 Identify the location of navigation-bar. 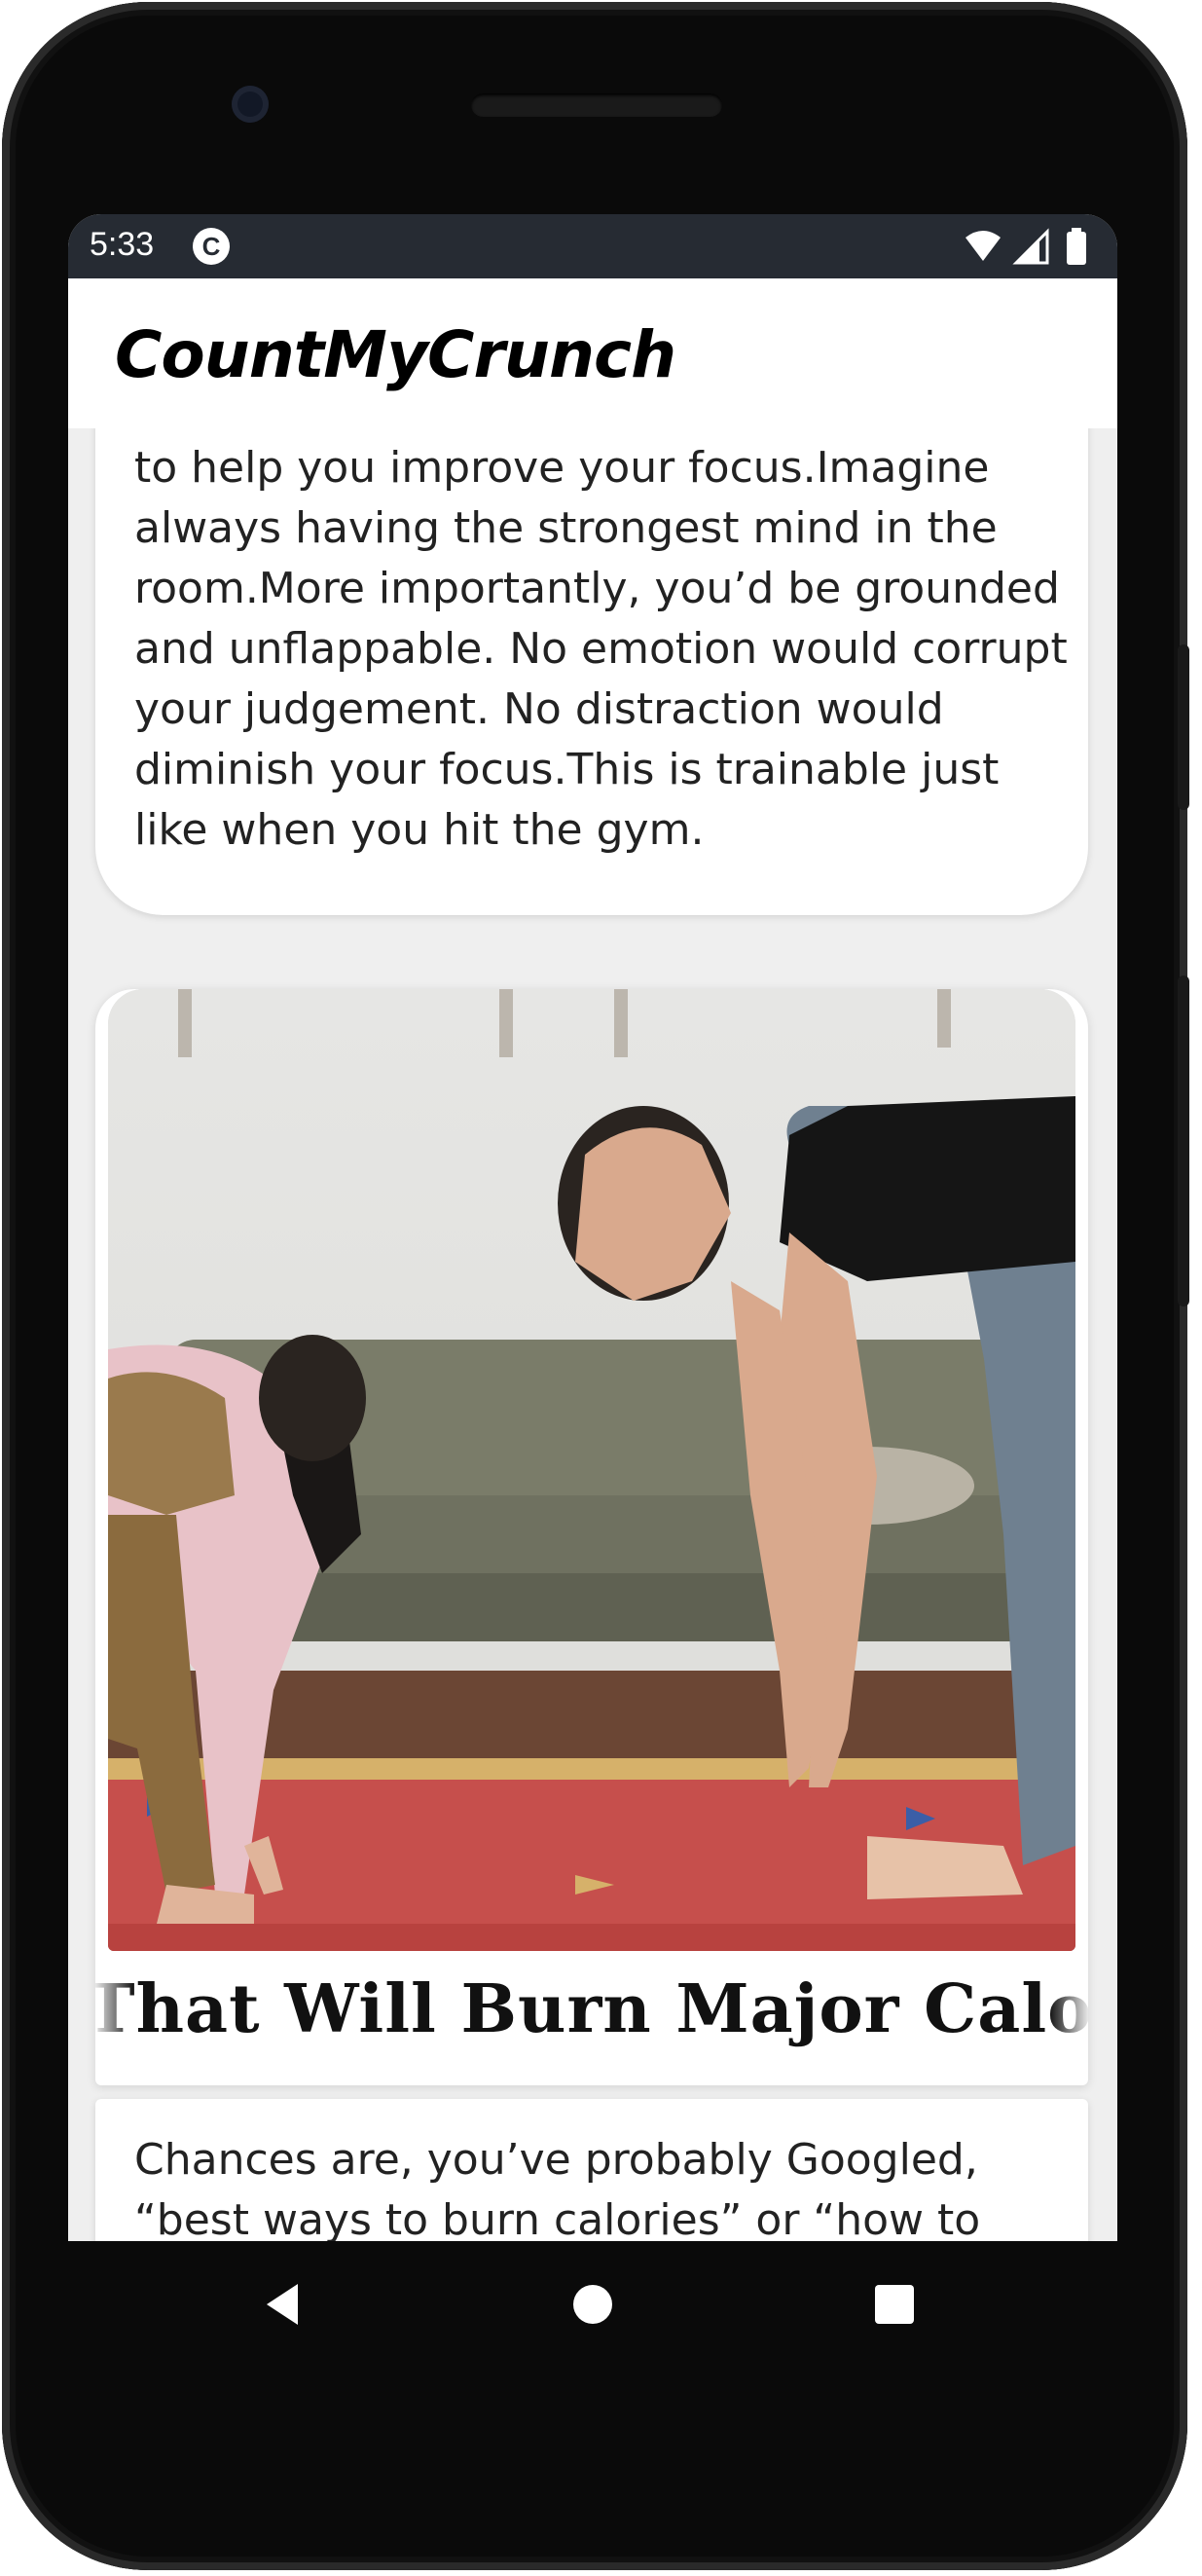
(592, 2304).